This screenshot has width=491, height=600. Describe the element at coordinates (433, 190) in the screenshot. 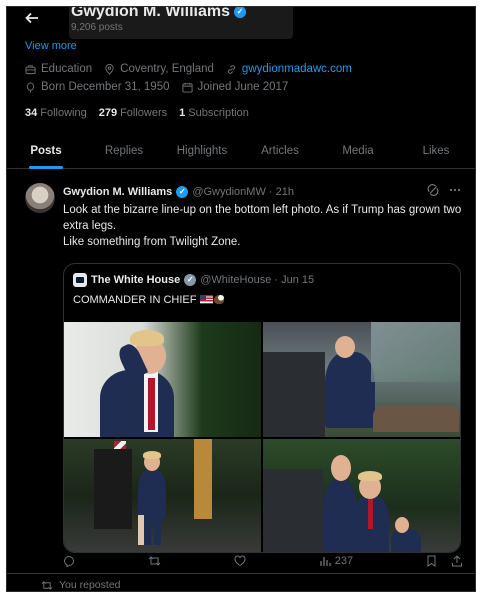

I see `grok-icon` at that location.